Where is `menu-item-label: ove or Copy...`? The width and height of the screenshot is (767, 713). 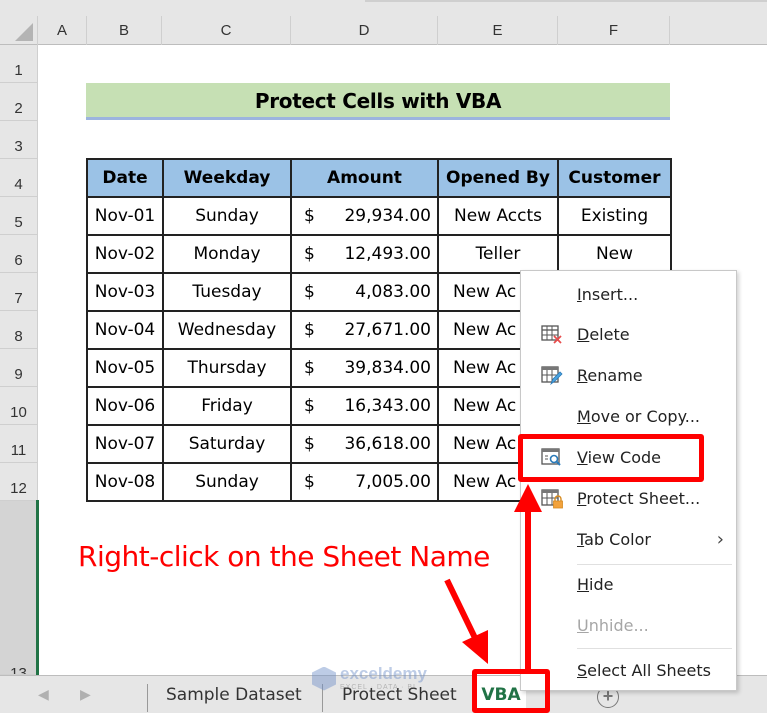
menu-item-label: ove or Copy... is located at coordinates (645, 416).